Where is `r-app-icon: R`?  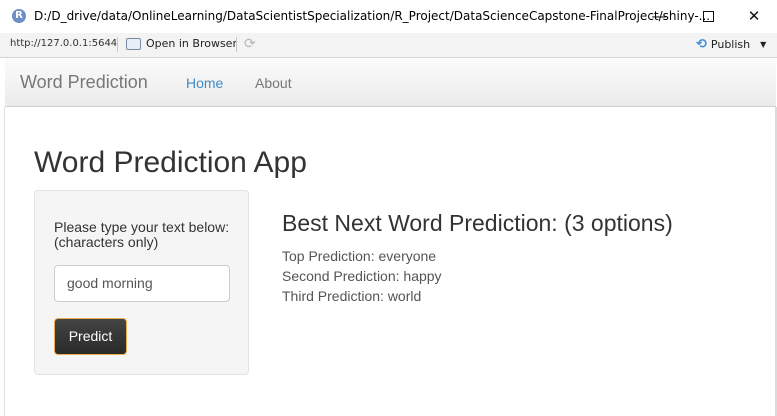 r-app-icon: R is located at coordinates (19, 16).